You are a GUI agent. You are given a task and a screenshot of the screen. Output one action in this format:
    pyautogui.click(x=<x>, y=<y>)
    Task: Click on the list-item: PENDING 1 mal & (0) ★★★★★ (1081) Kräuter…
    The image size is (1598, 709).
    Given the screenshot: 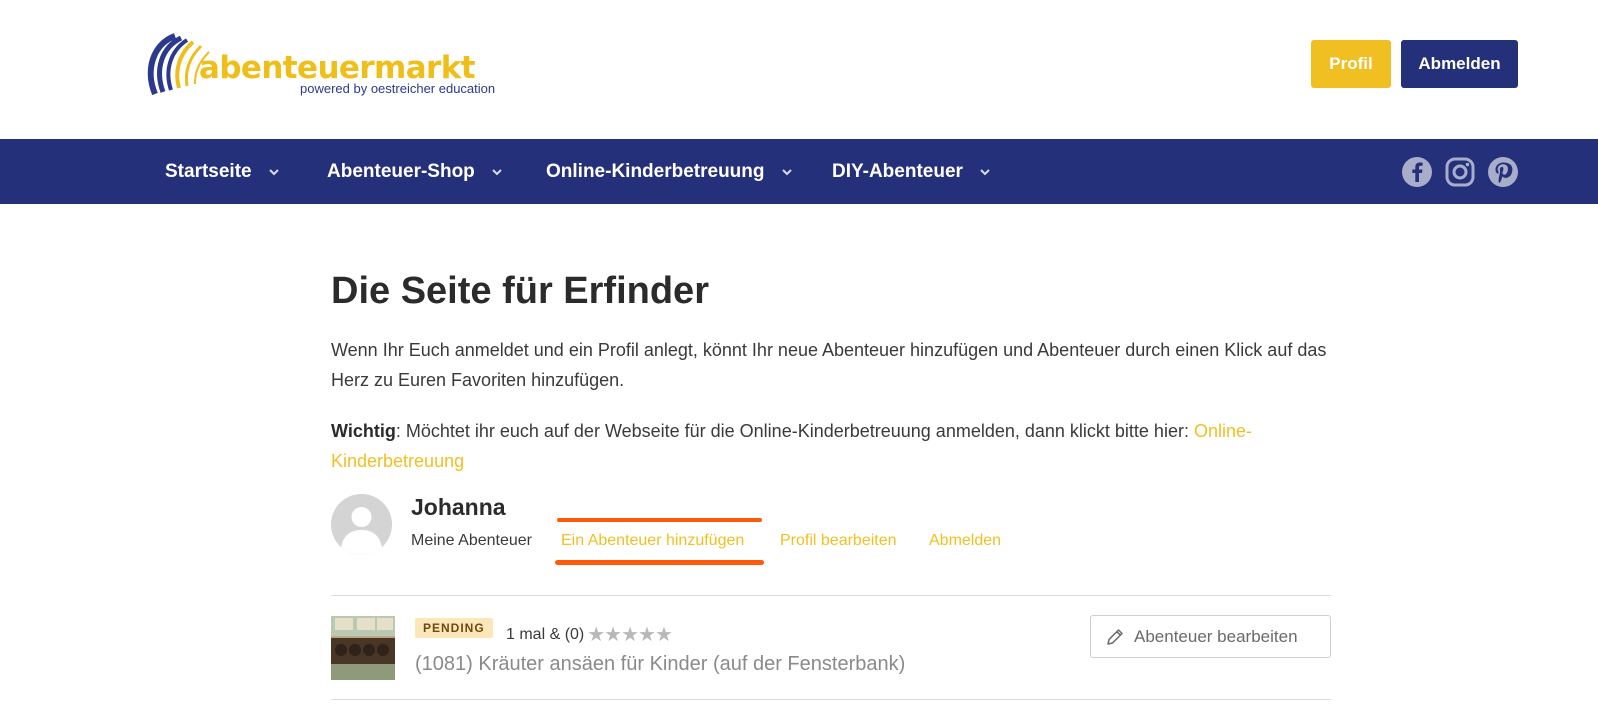 What is the action you would take?
    pyautogui.click(x=831, y=648)
    